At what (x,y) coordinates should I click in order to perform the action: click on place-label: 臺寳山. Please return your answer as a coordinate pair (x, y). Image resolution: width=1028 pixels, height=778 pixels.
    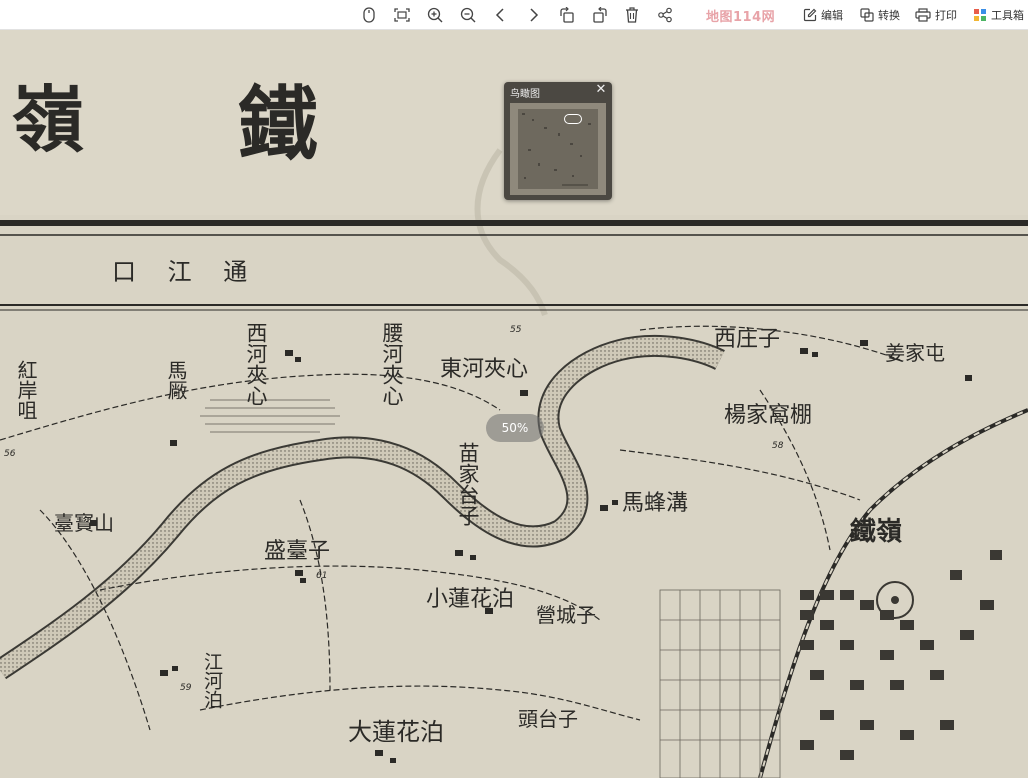
    Looking at the image, I should click on (84, 523).